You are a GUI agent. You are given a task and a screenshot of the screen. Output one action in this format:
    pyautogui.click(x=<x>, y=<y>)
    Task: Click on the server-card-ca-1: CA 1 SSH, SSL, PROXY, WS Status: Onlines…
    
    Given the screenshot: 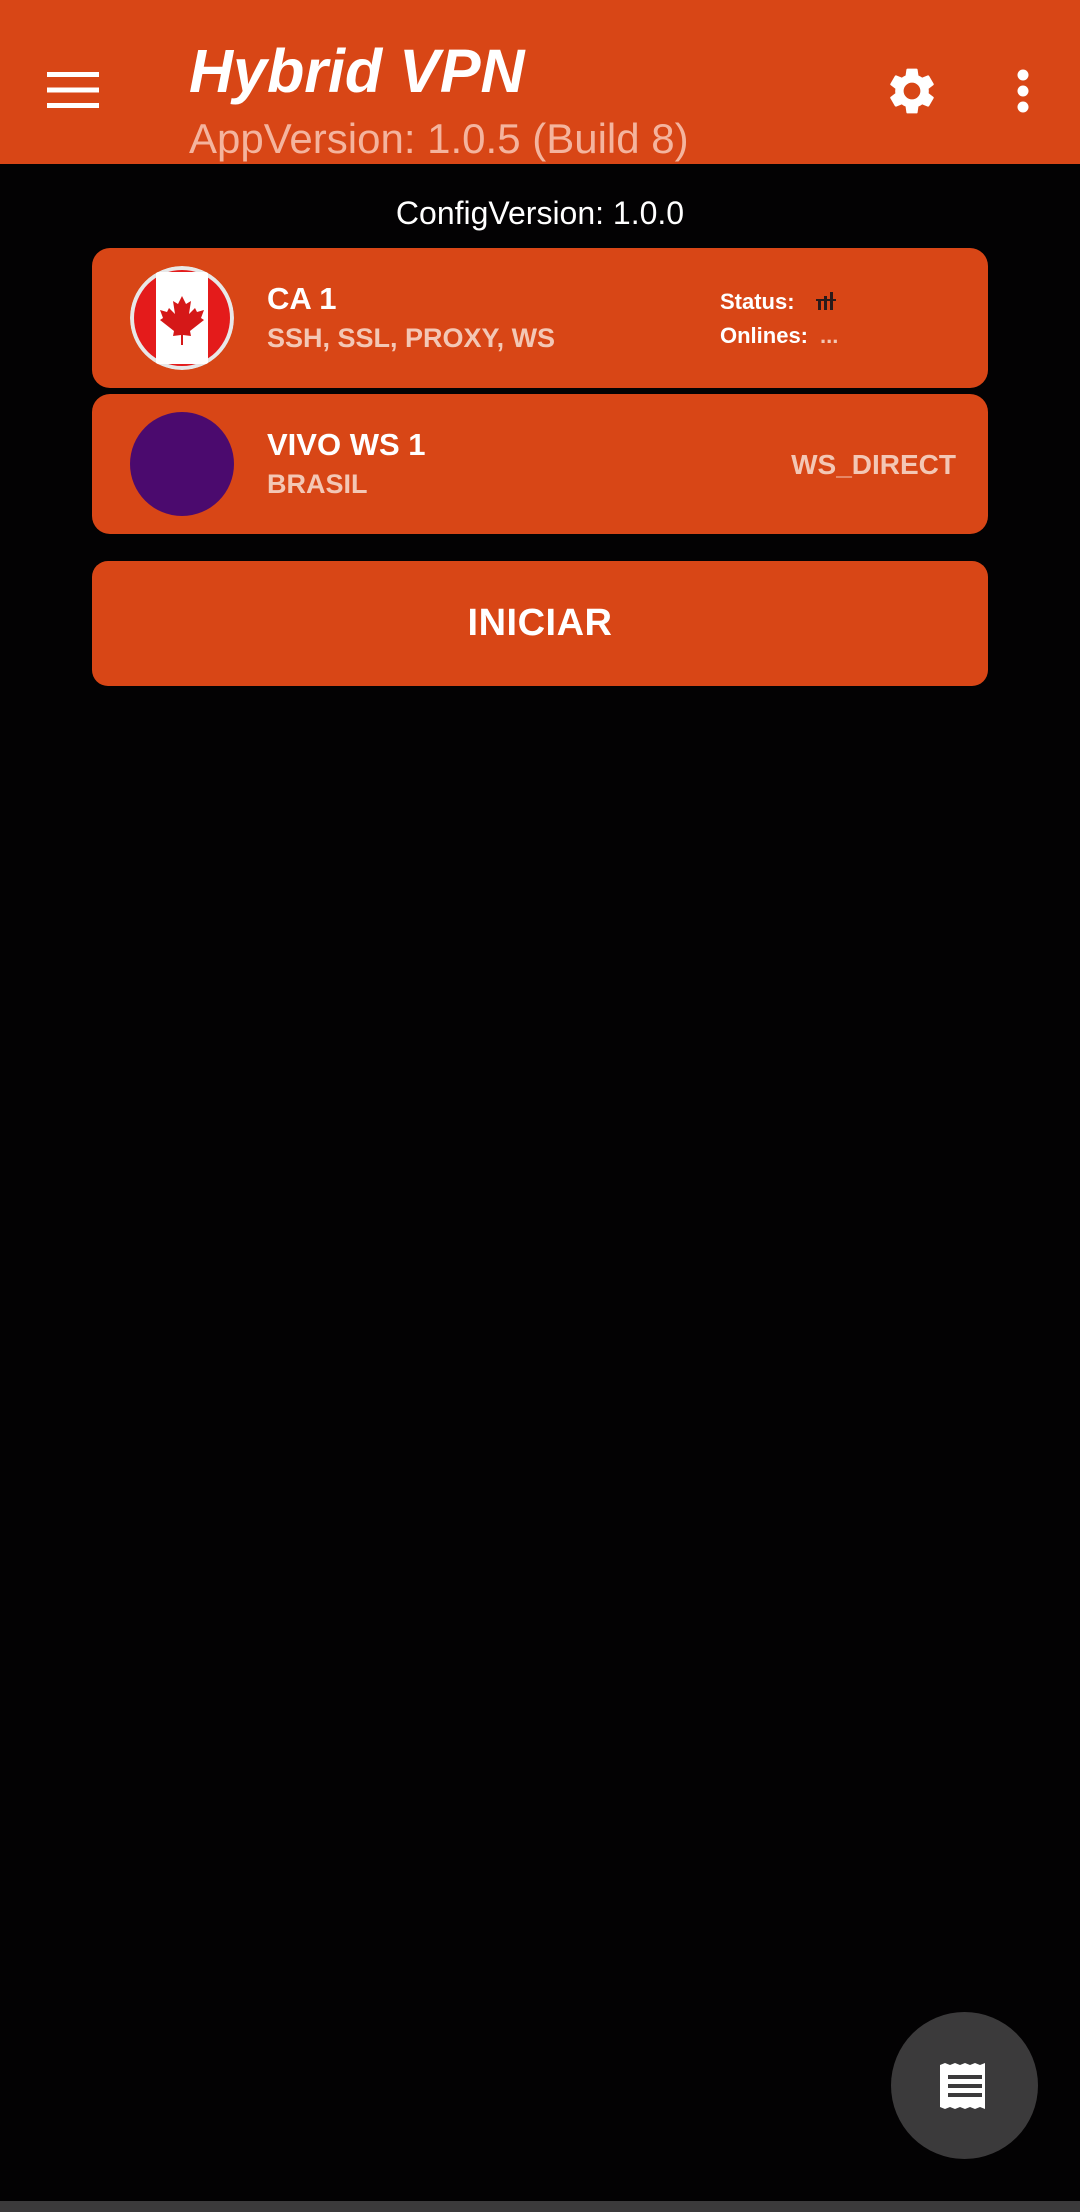 What is the action you would take?
    pyautogui.click(x=540, y=318)
    